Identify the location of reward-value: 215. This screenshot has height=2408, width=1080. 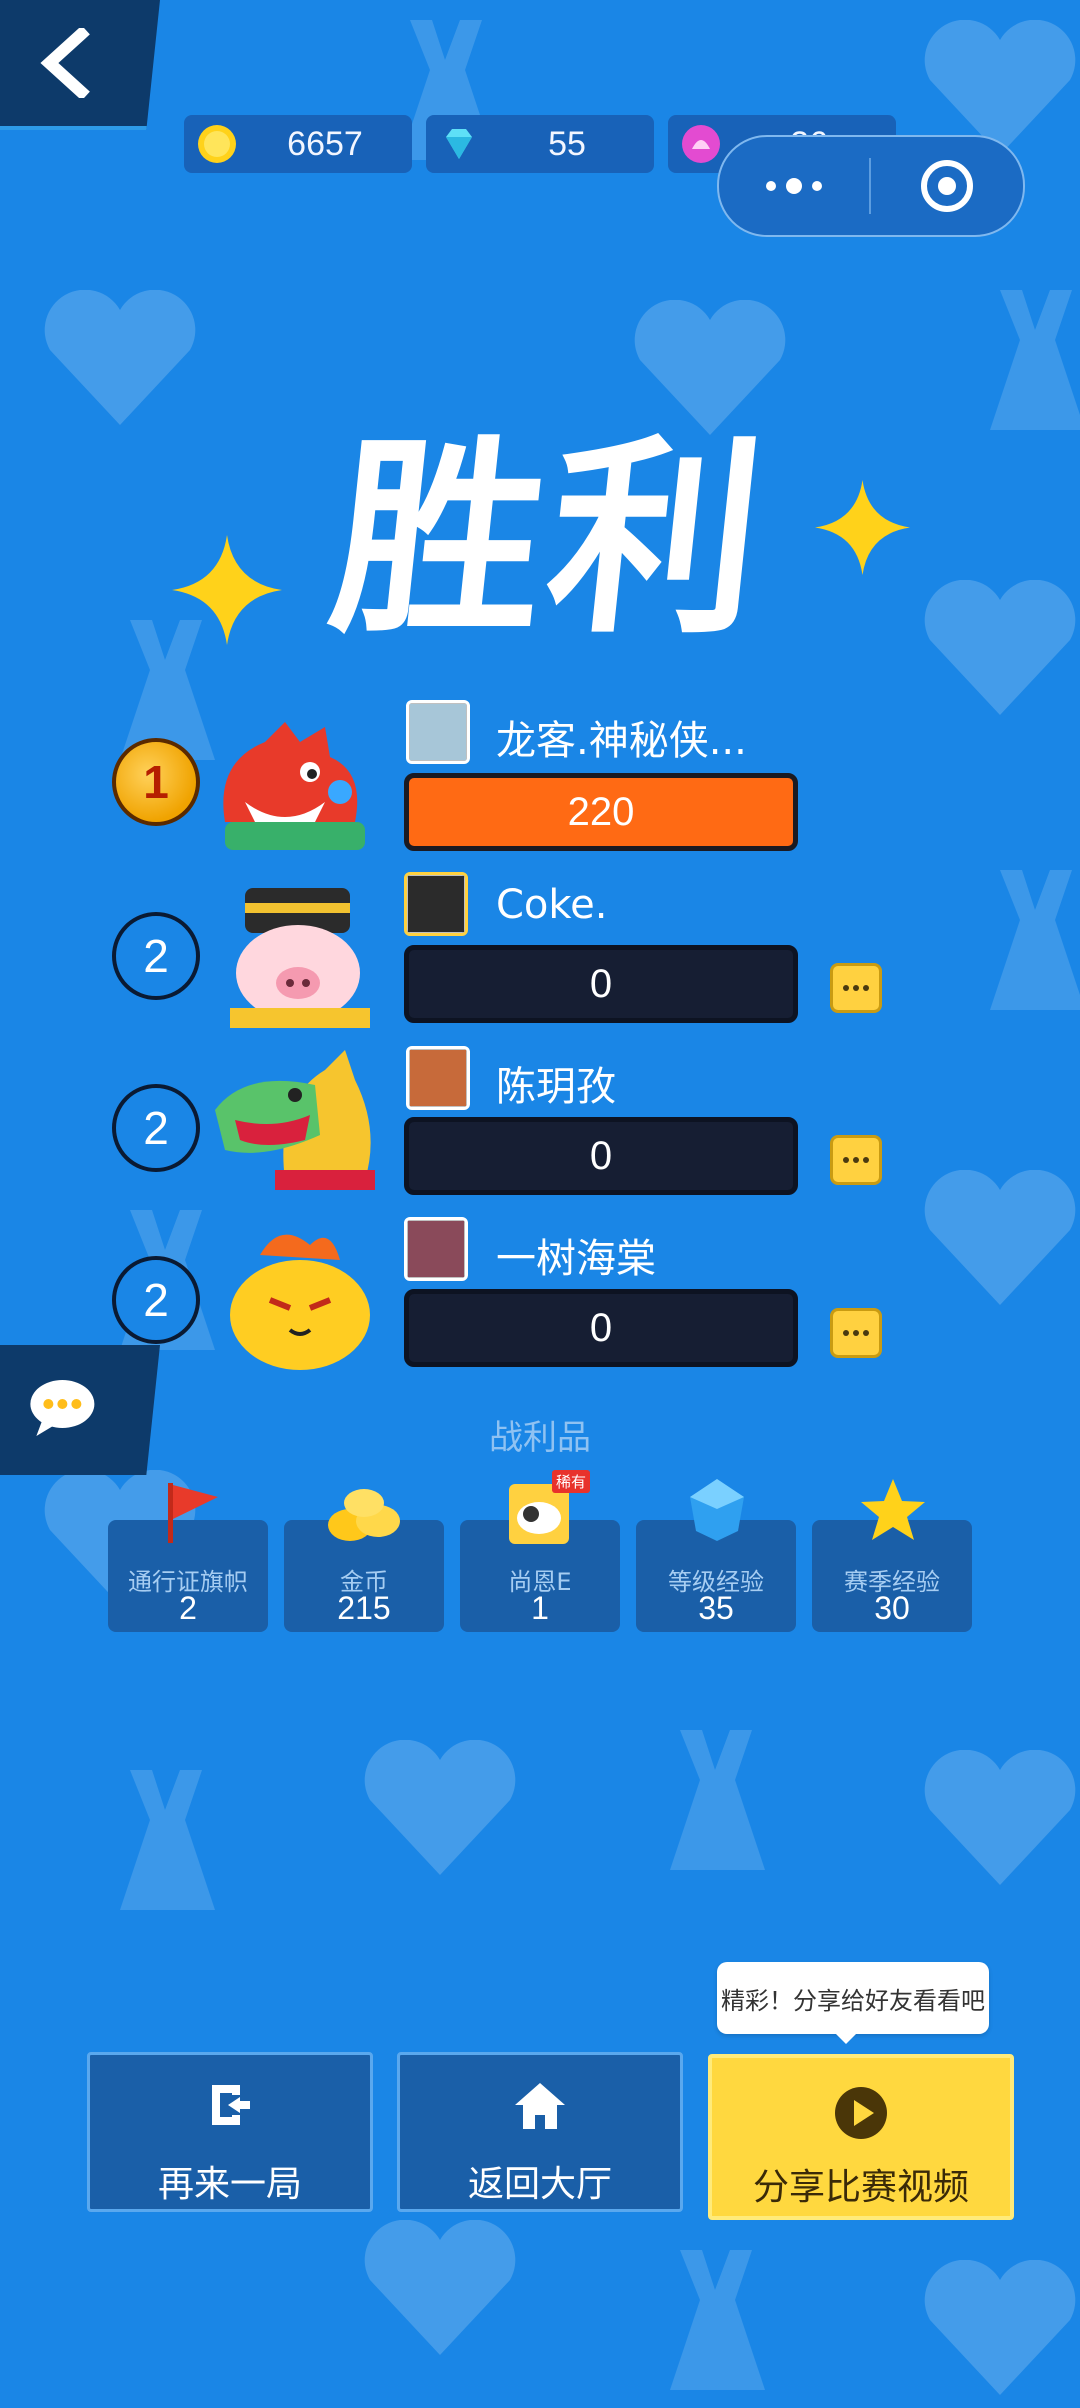
(364, 1608).